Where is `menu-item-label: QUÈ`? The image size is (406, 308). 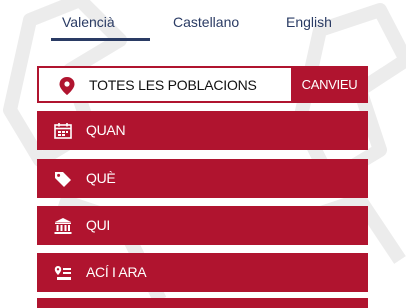 menu-item-label: QUÈ is located at coordinates (101, 178).